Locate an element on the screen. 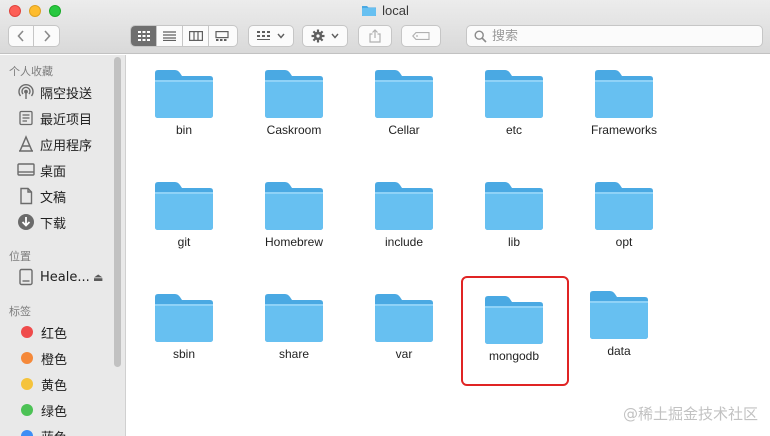  documents-icon is located at coordinates (26, 196).